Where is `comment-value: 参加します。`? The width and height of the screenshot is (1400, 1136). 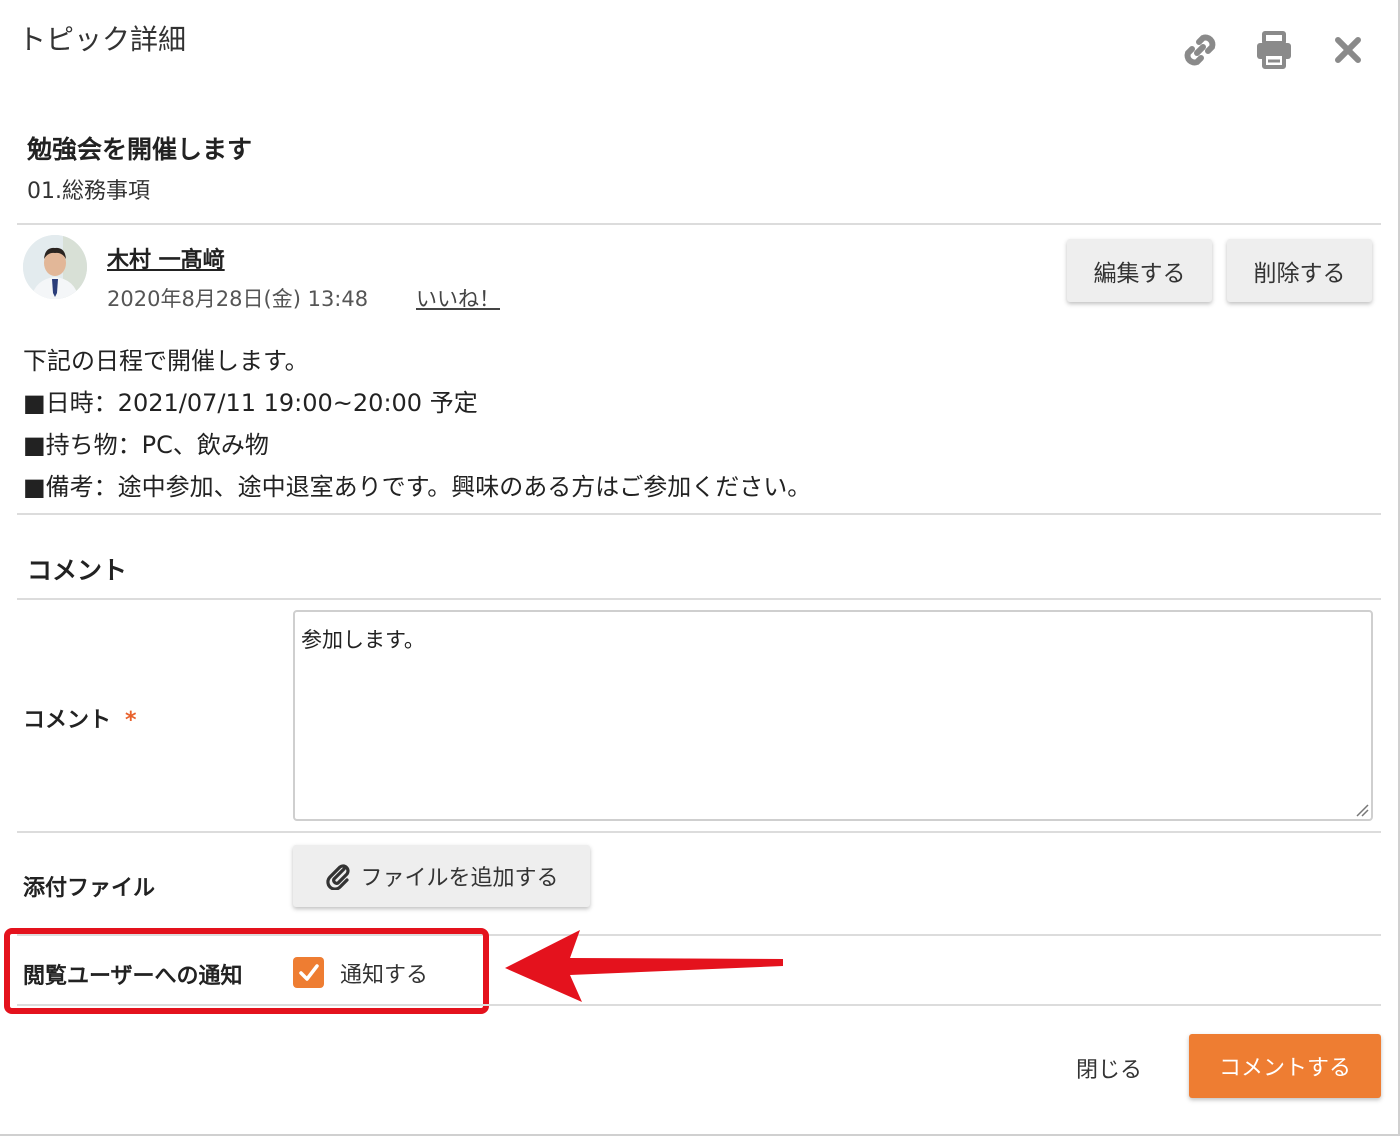
comment-value: 参加します。 is located at coordinates (363, 640).